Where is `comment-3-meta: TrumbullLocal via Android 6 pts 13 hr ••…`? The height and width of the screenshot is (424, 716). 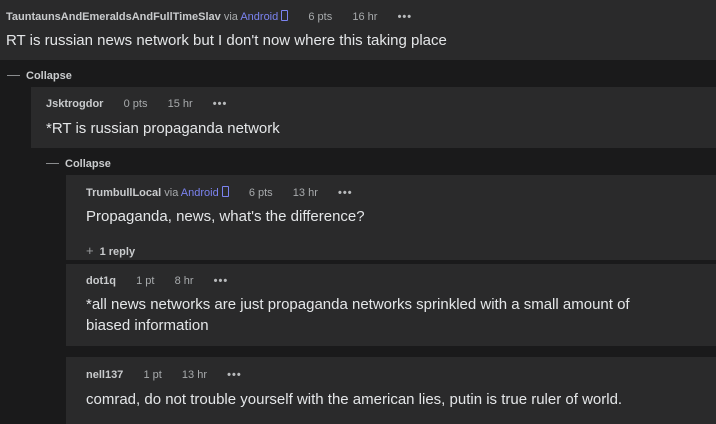
comment-3-meta: TrumbullLocal via Android 6 pts 13 hr ••… is located at coordinates (219, 192).